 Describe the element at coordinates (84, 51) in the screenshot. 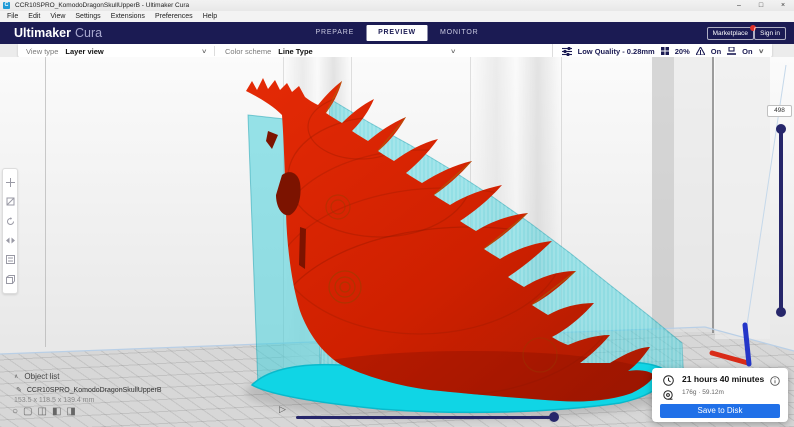

I see `view-type-value: Layer view` at that location.